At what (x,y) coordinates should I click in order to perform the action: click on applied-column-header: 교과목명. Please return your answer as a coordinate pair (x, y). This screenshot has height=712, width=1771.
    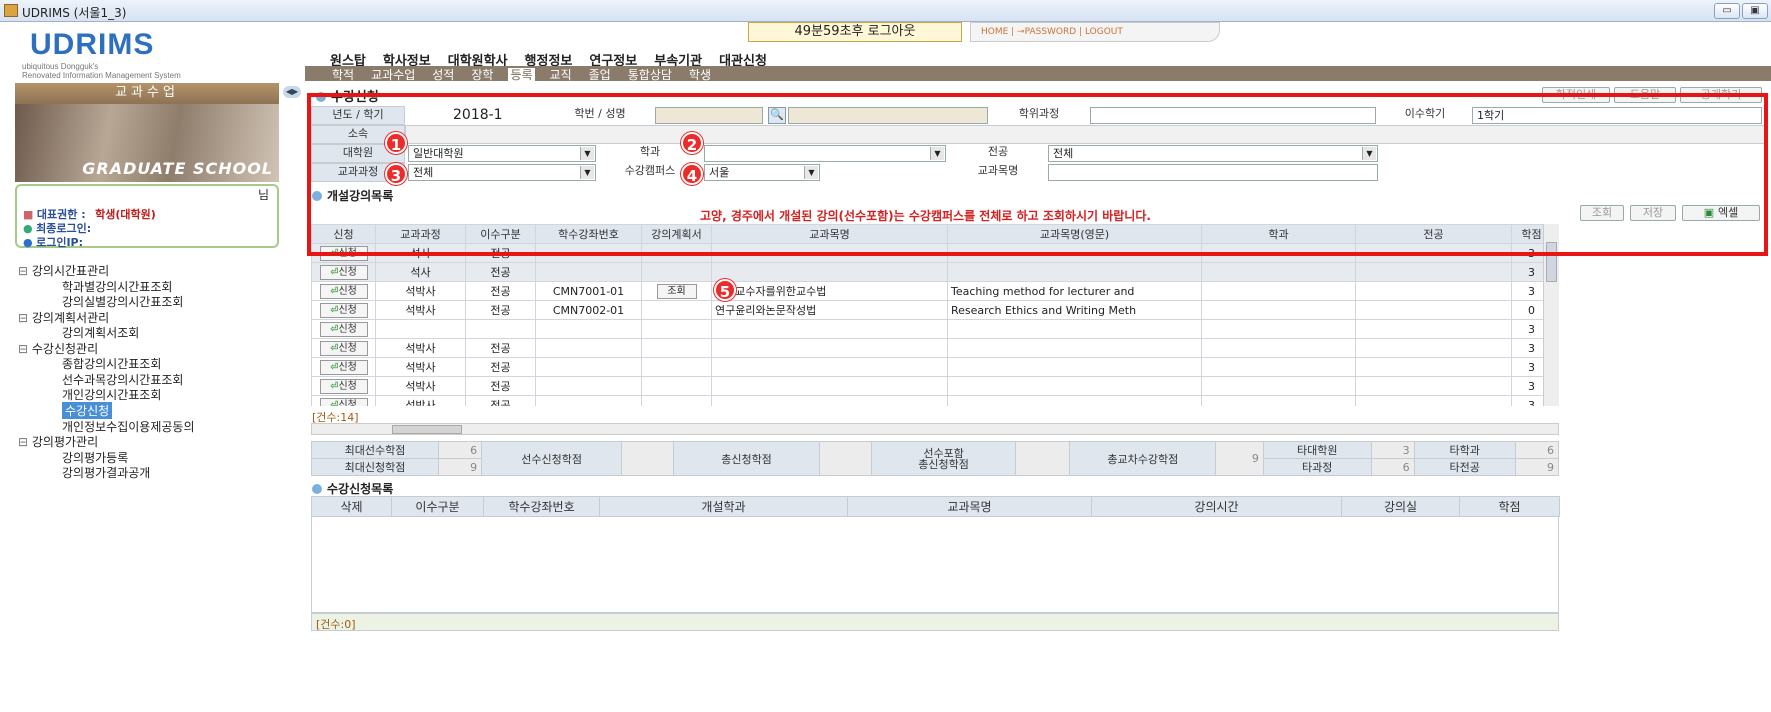
    Looking at the image, I should click on (969, 506).